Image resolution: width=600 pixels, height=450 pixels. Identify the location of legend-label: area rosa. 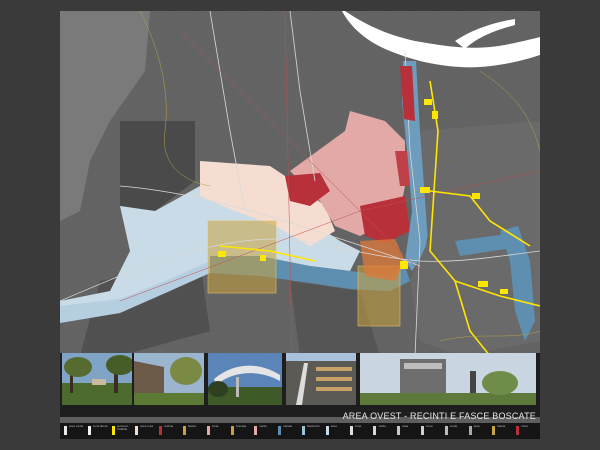
(147, 426).